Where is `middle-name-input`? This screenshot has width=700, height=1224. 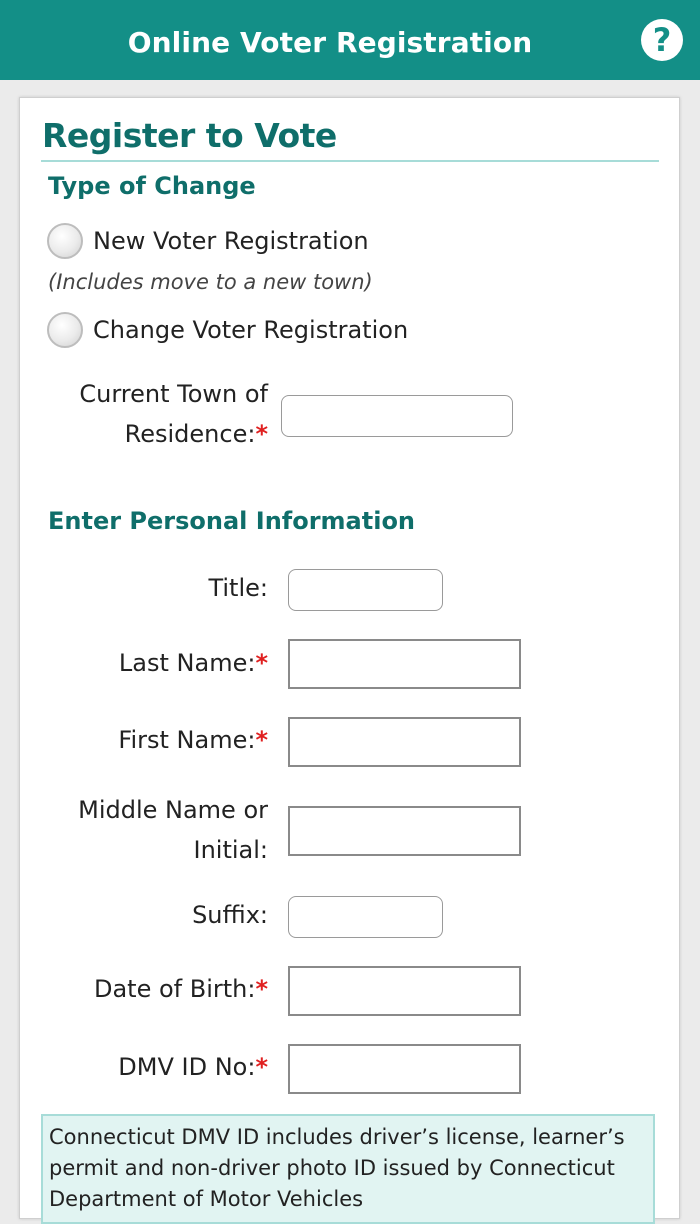
middle-name-input is located at coordinates (404, 831).